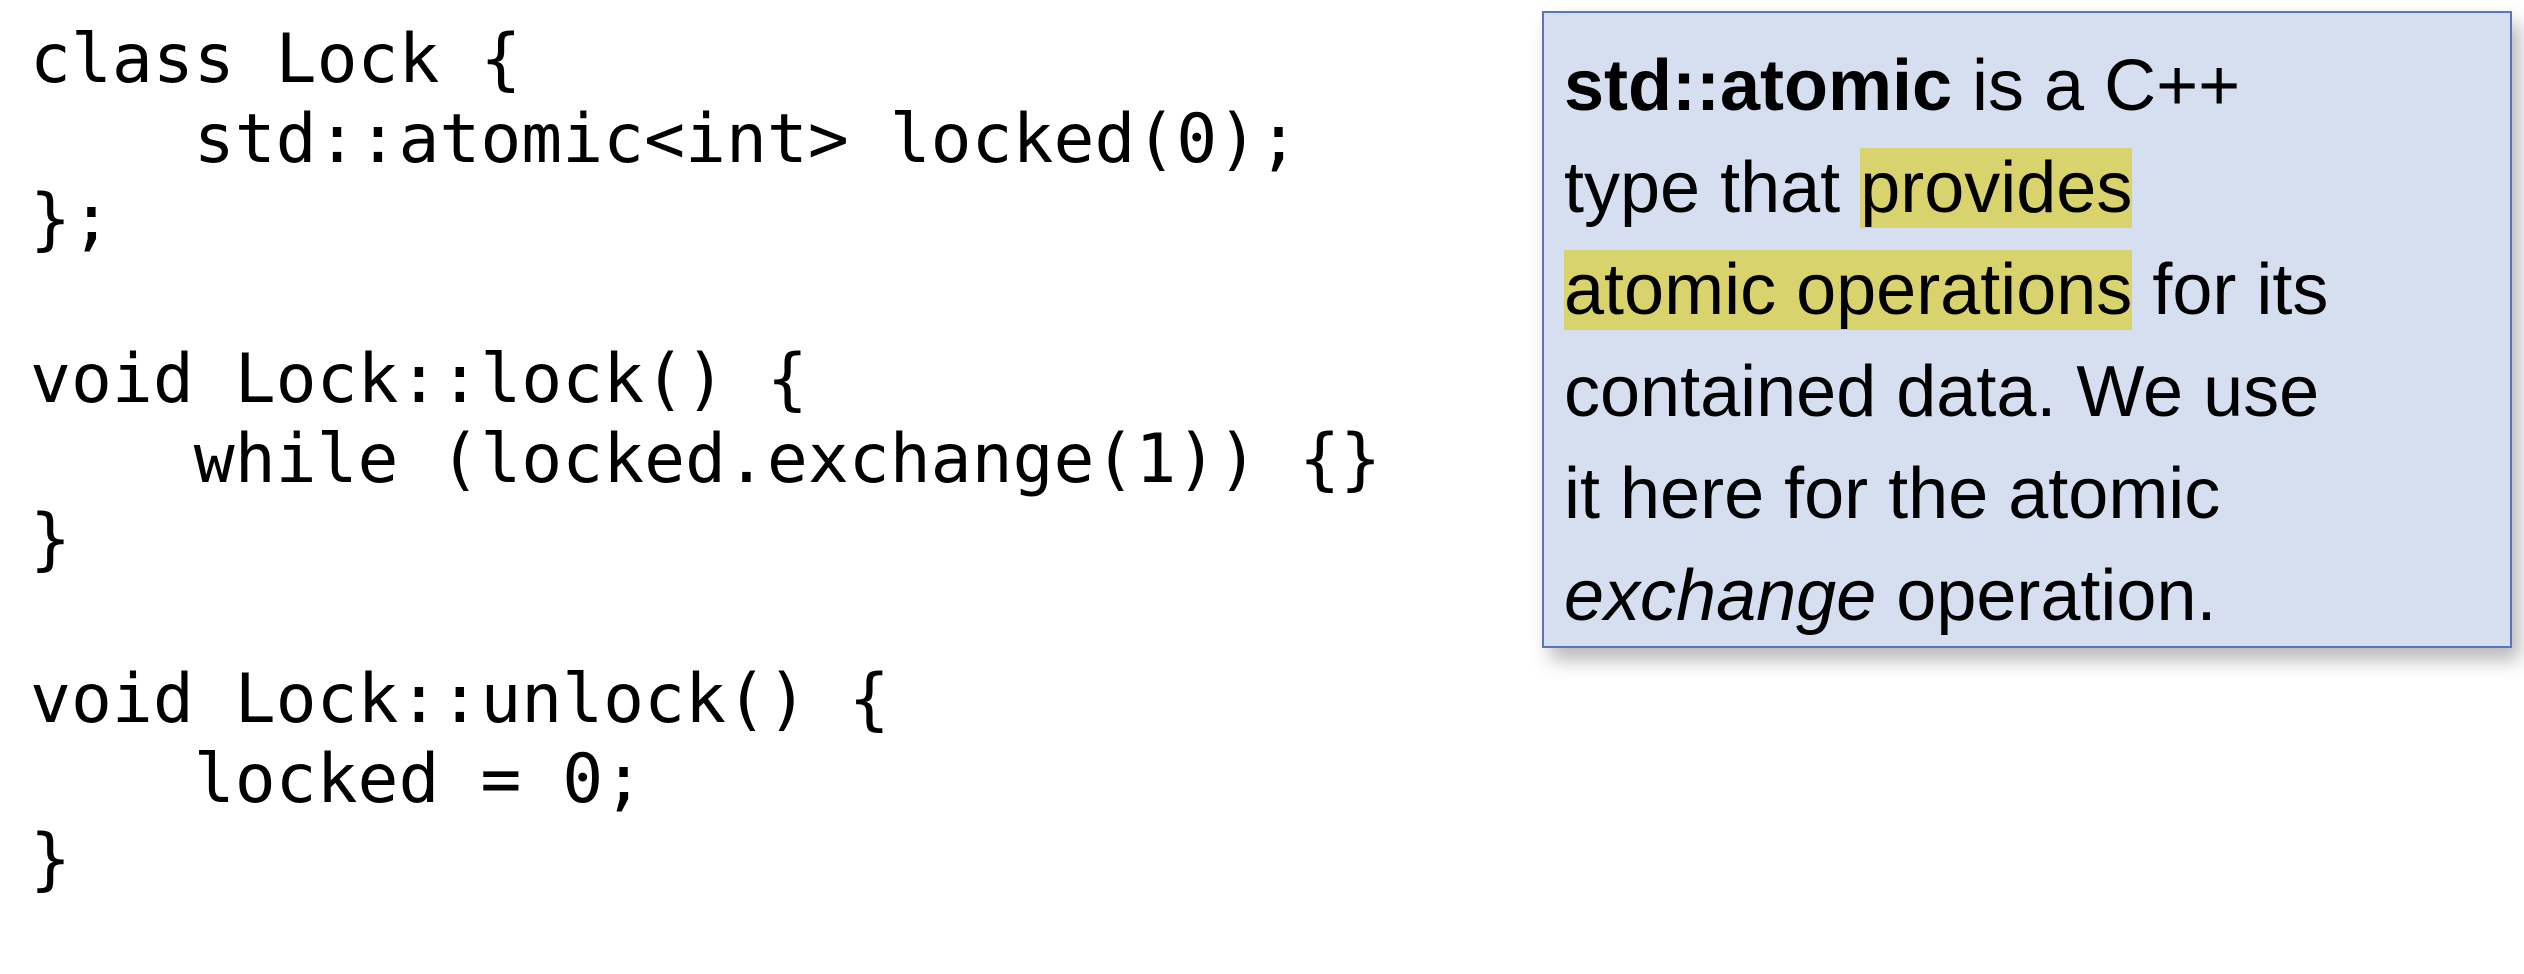 The width and height of the screenshot is (2524, 974). What do you see at coordinates (1758, 86) in the screenshot?
I see `callout-term-bold: std::atomic` at bounding box center [1758, 86].